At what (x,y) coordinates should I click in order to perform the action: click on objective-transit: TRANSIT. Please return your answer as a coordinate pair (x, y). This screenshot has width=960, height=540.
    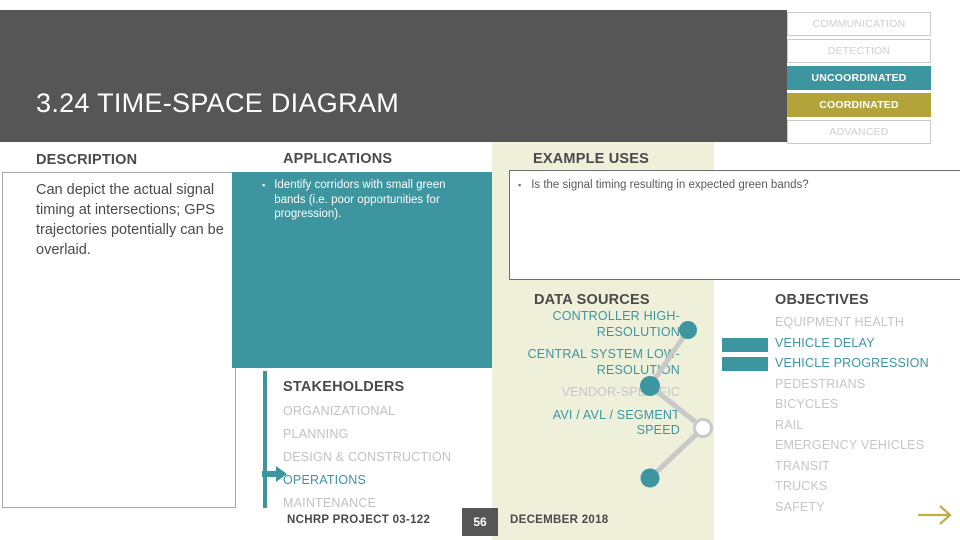
    Looking at the image, I should click on (802, 465).